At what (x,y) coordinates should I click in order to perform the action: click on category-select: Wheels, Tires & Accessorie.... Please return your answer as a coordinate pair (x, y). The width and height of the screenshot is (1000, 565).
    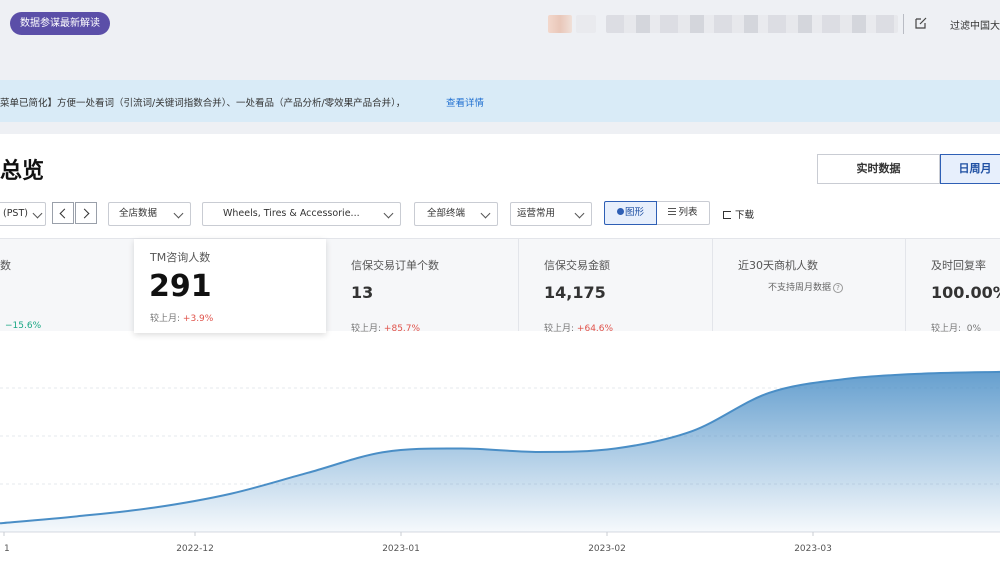
    Looking at the image, I should click on (301, 214).